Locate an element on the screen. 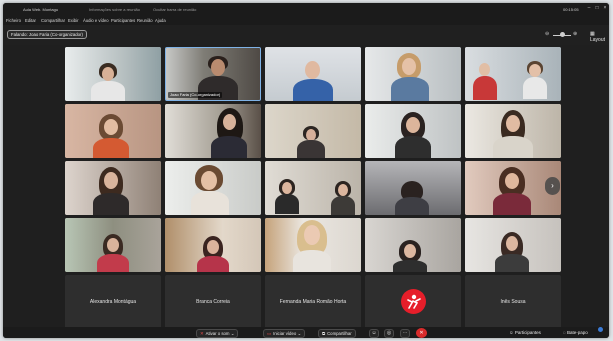  menu-file: Ficheiro is located at coordinates (13, 20).